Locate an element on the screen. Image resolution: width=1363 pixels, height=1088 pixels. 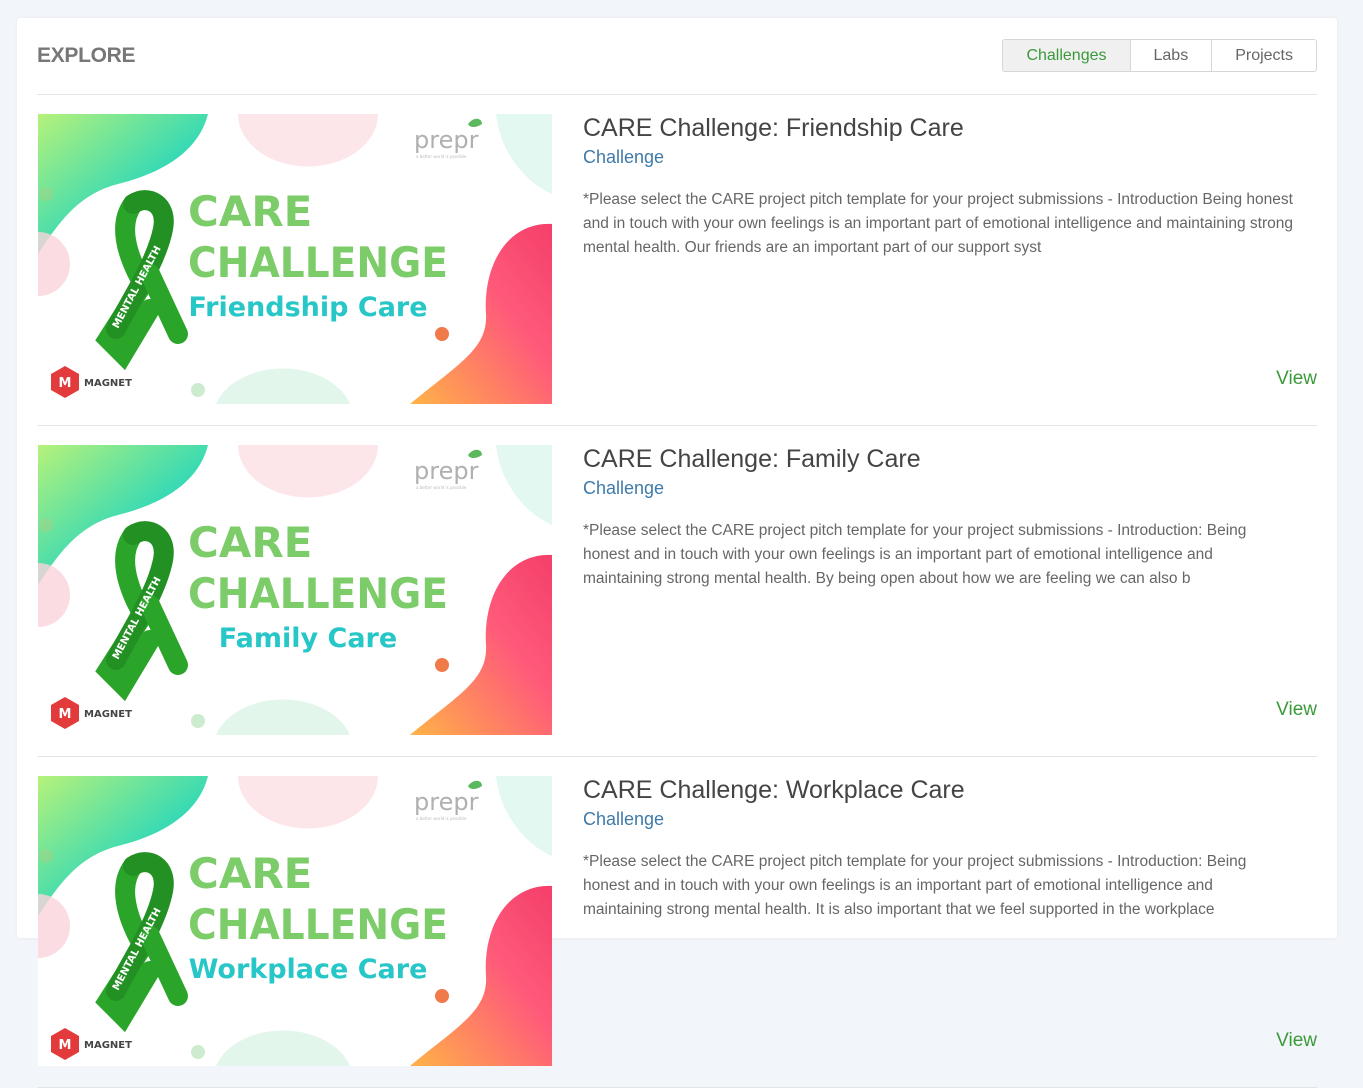
challenge-title: CARE Challenge: Workplace Care is located at coordinates (774, 790).